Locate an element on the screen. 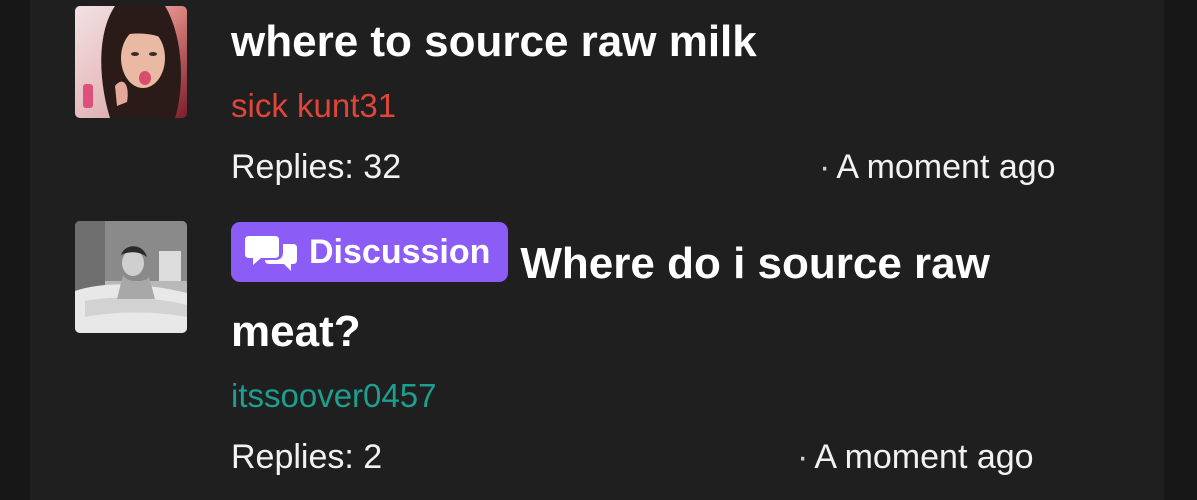 The width and height of the screenshot is (1197, 500). author-name: itssoover0457 is located at coordinates (671, 396).